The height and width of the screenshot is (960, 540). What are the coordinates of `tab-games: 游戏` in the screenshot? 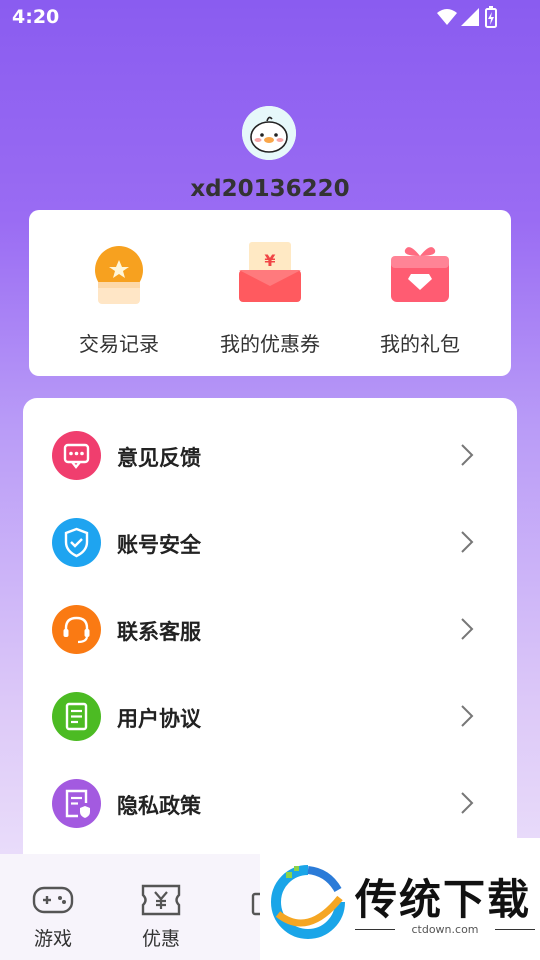 It's located at (53, 907).